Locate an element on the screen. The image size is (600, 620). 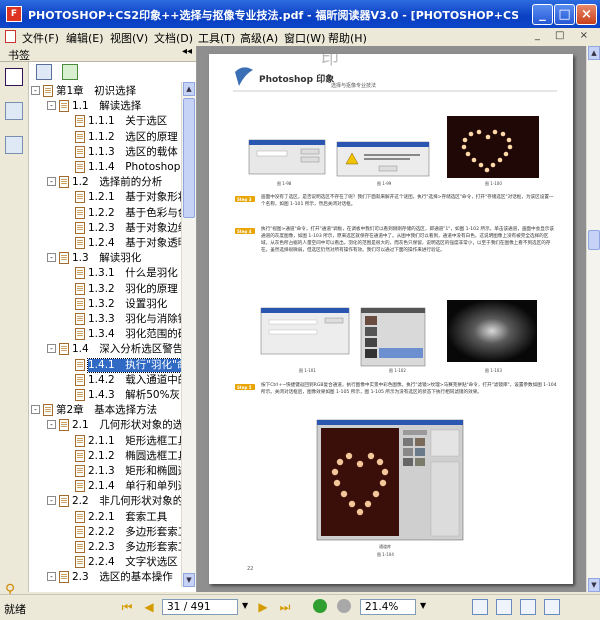
bookmark-item: 2.2.2 多边形套索工 is located at coordinates (105, 532).